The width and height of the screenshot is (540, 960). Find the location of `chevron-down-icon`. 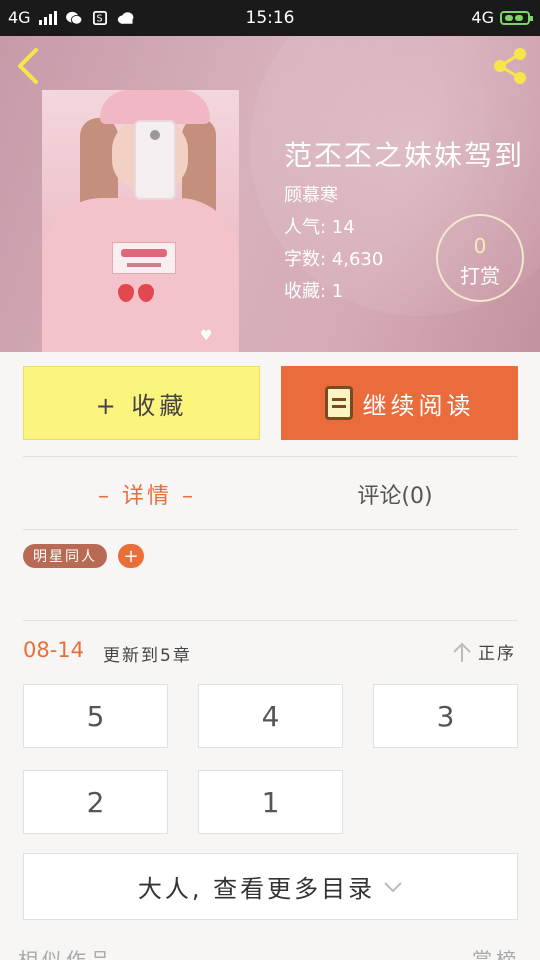

chevron-down-icon is located at coordinates (393, 886).